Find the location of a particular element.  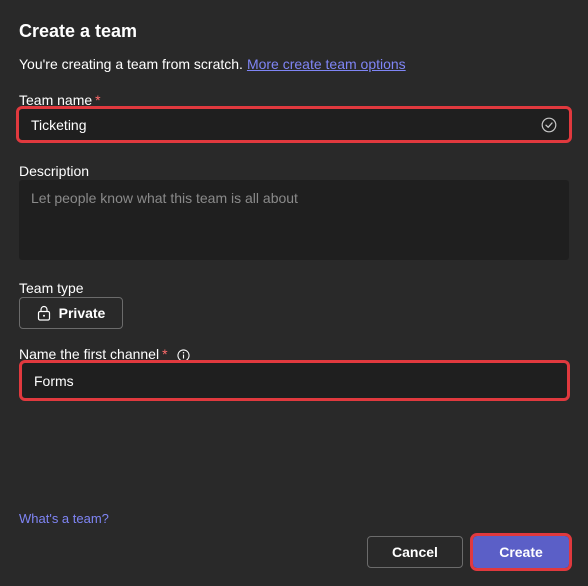

team-type-button: Private is located at coordinates (71, 313).